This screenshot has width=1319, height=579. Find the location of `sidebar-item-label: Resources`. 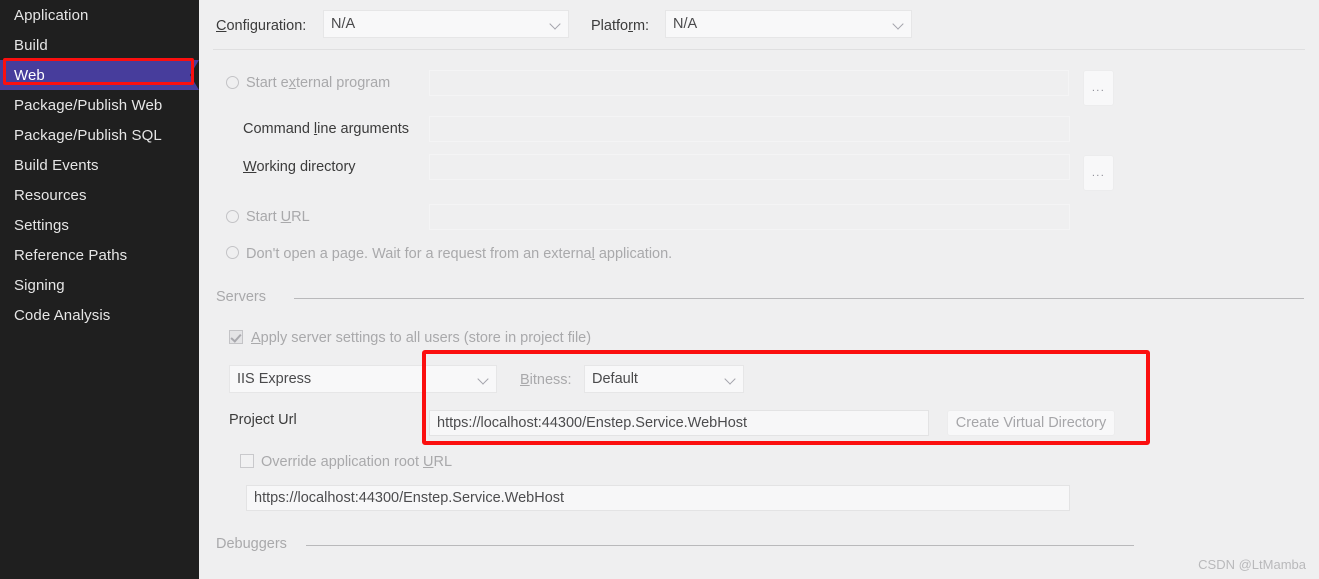

sidebar-item-label: Resources is located at coordinates (50, 195).